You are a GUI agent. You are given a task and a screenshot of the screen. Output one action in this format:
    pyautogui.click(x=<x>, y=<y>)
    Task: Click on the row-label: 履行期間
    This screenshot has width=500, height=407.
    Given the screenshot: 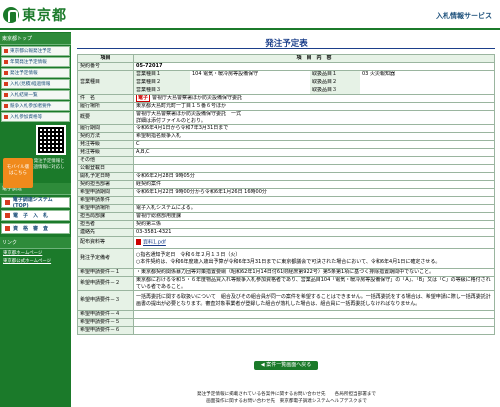 What is the action you would take?
    pyautogui.click(x=105, y=129)
    